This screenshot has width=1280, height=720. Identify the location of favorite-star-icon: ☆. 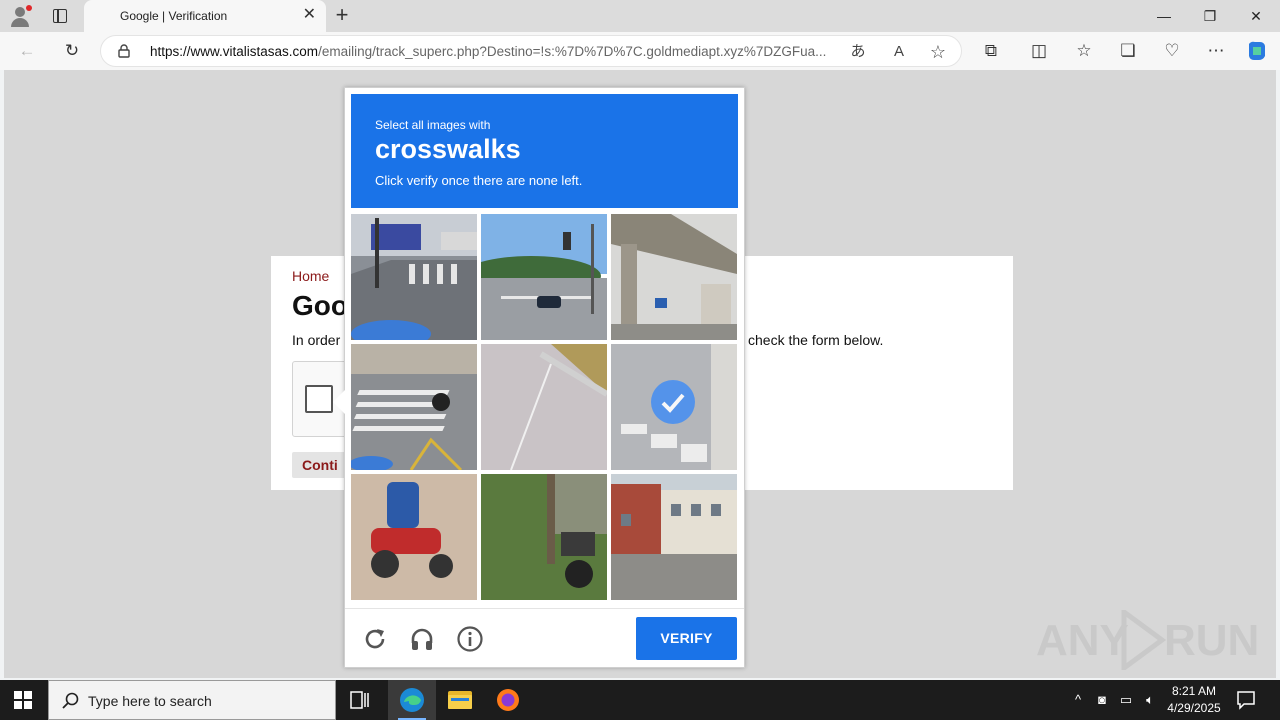
(938, 52).